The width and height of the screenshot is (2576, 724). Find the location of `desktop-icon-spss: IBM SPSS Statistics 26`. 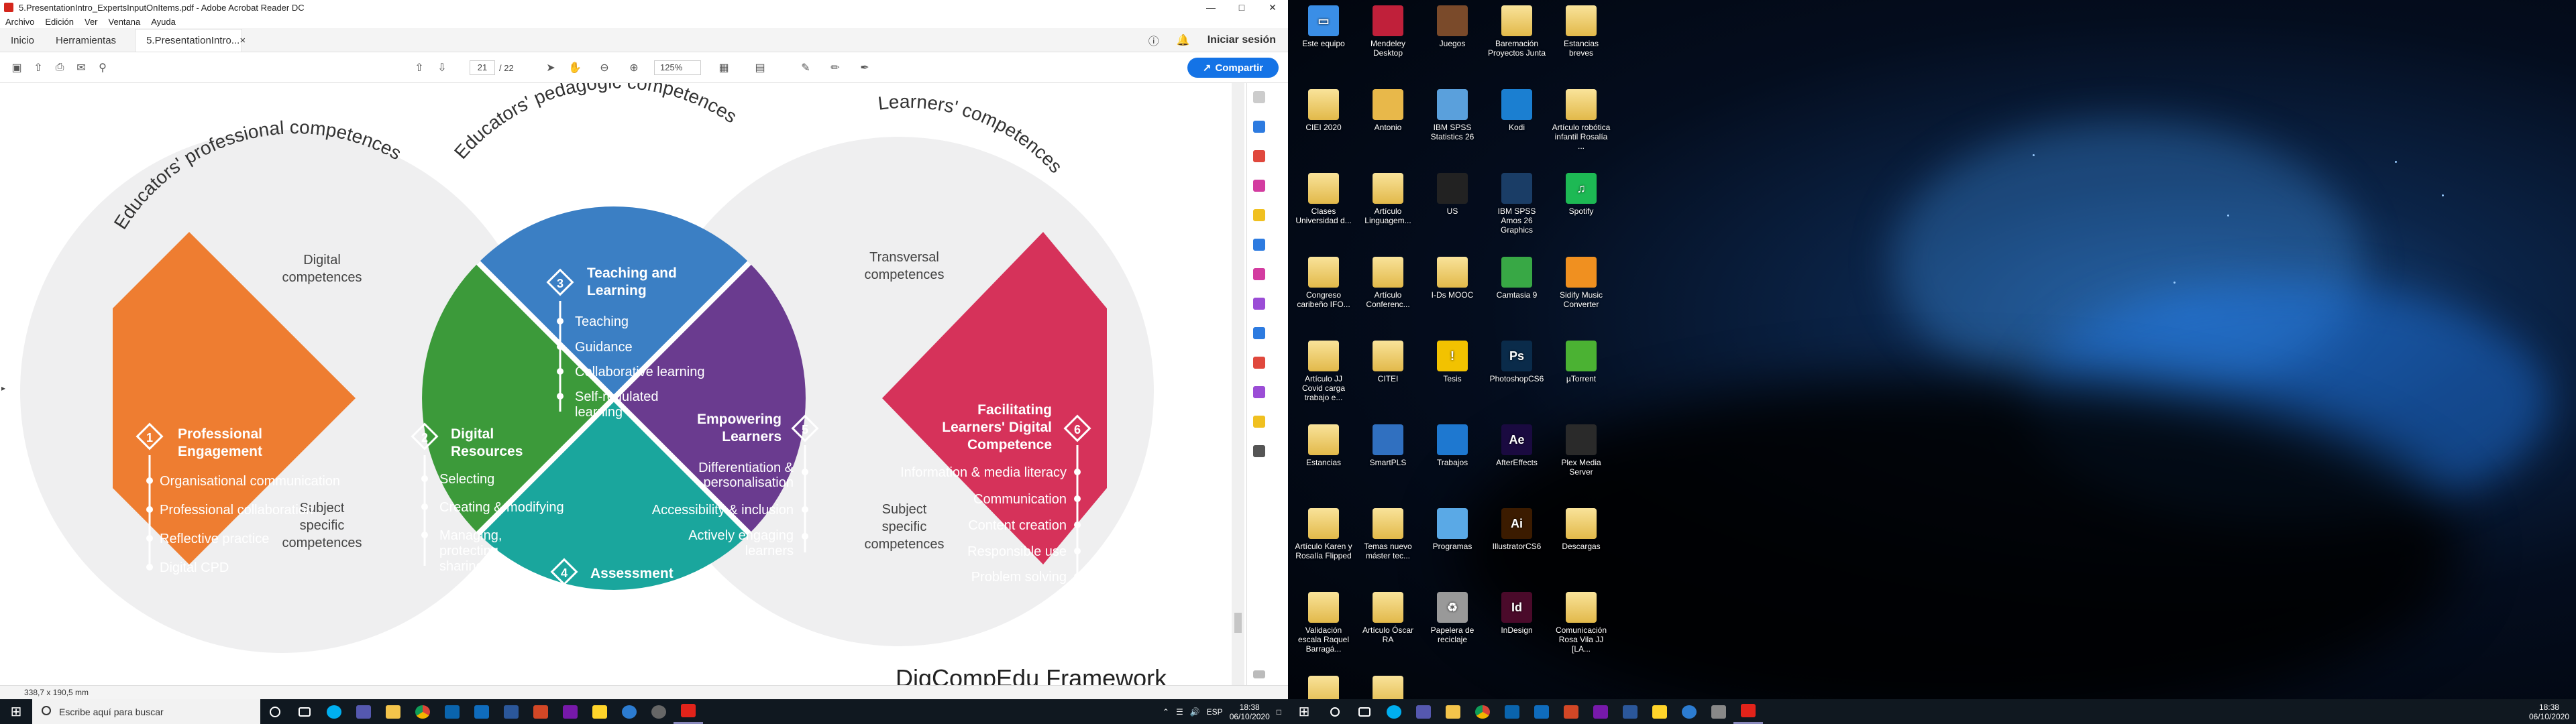

desktop-icon-spss: IBM SPSS Statistics 26 is located at coordinates (1452, 115).